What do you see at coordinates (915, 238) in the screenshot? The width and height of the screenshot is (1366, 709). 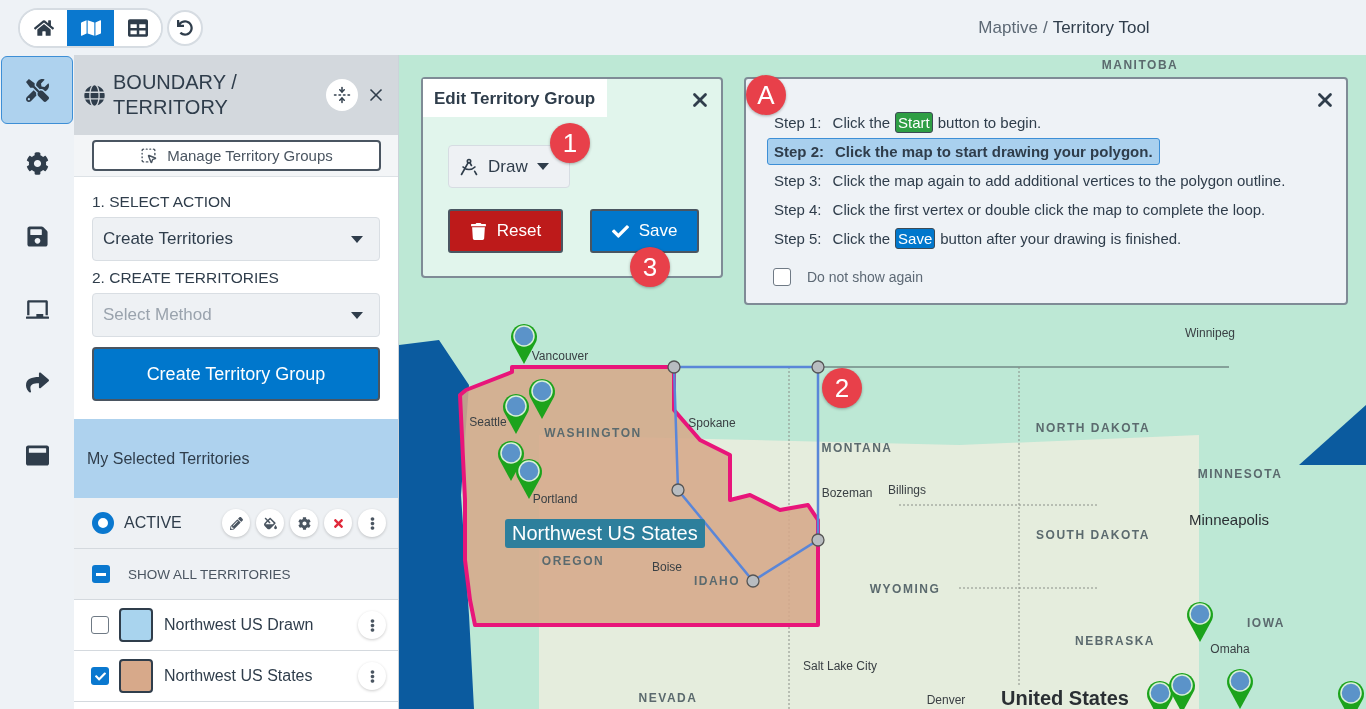 I see `highlight-tag: Save` at bounding box center [915, 238].